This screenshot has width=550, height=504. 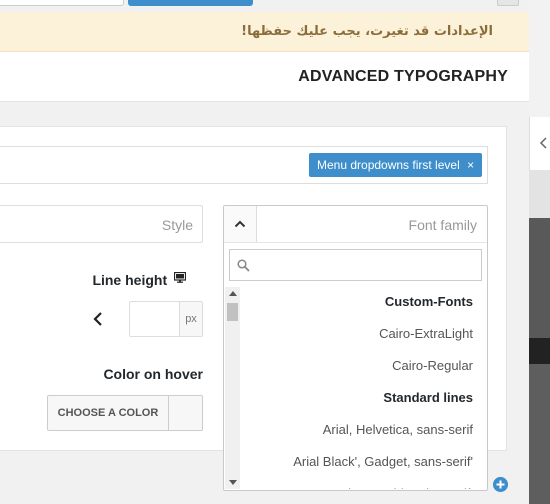 What do you see at coordinates (363, 334) in the screenshot?
I see `font-option: Cairo-ExtraLight` at bounding box center [363, 334].